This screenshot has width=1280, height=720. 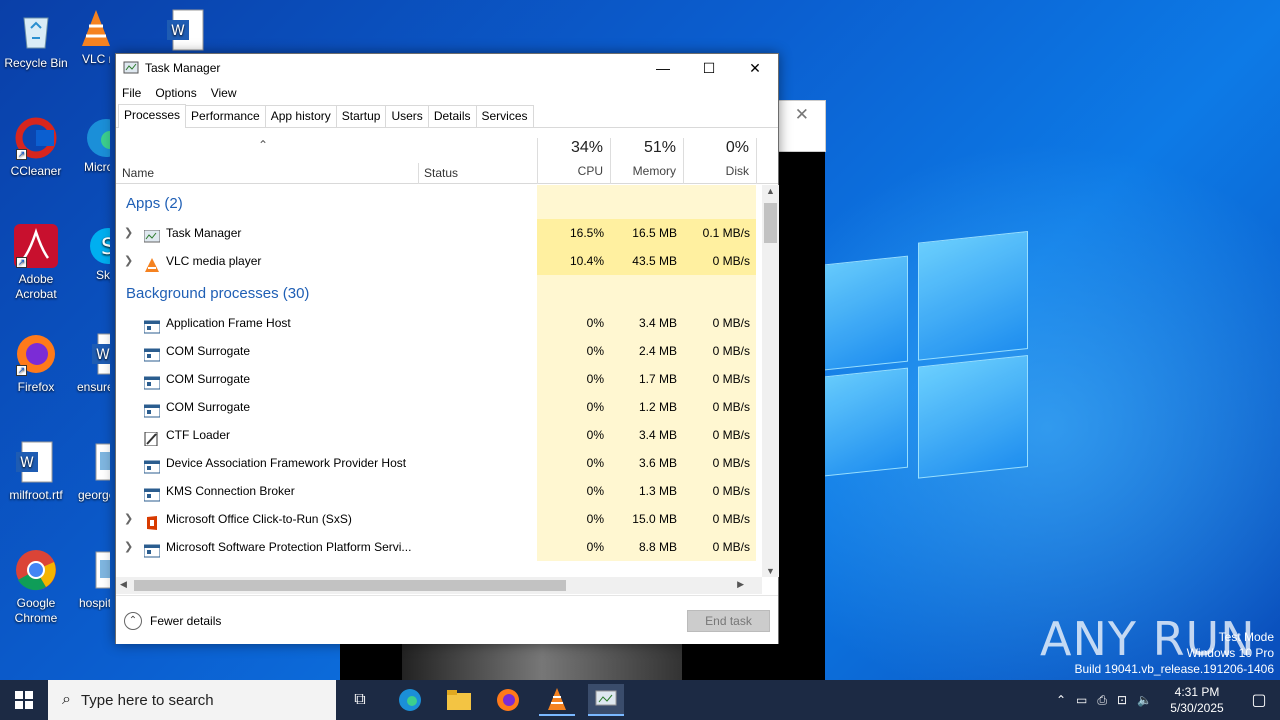 I want to click on process-name: COM Surrogate, so click(x=208, y=407).